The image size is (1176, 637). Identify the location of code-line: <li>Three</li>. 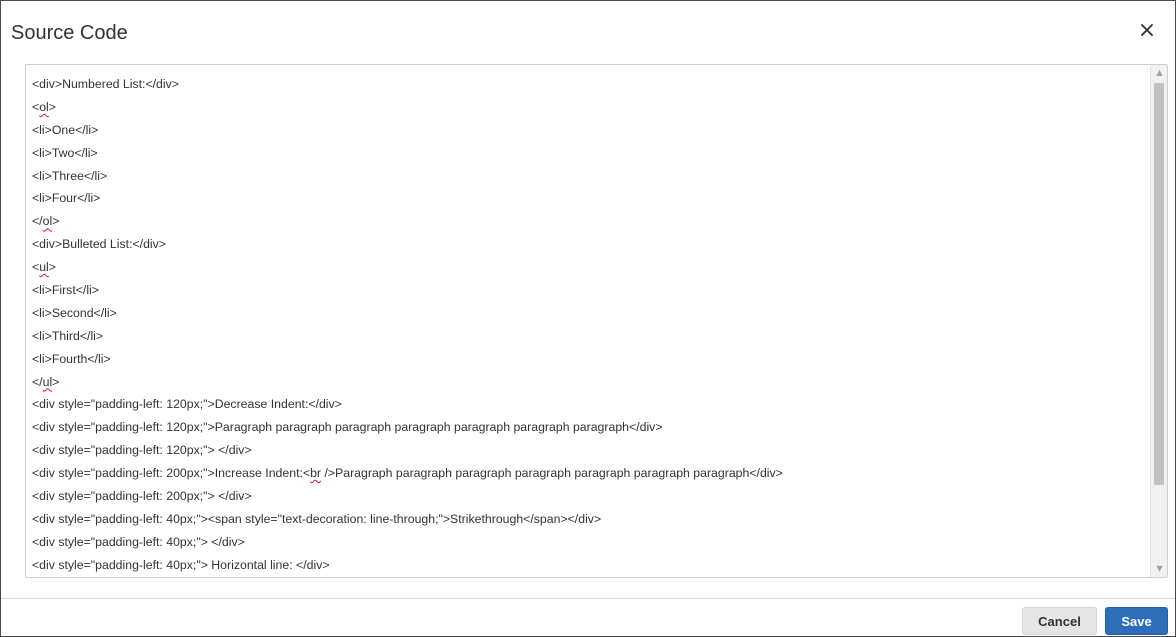
(591, 176).